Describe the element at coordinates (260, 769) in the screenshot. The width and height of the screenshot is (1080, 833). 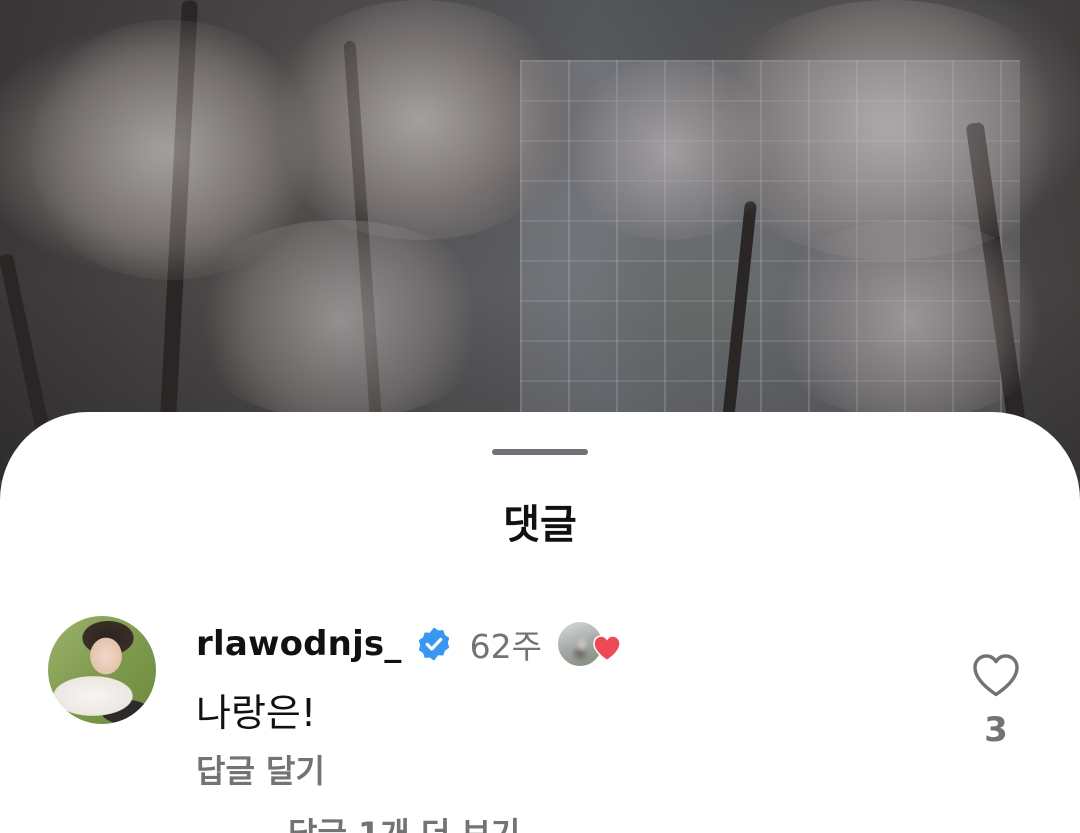
I see `reply-button: 답글 달기` at that location.